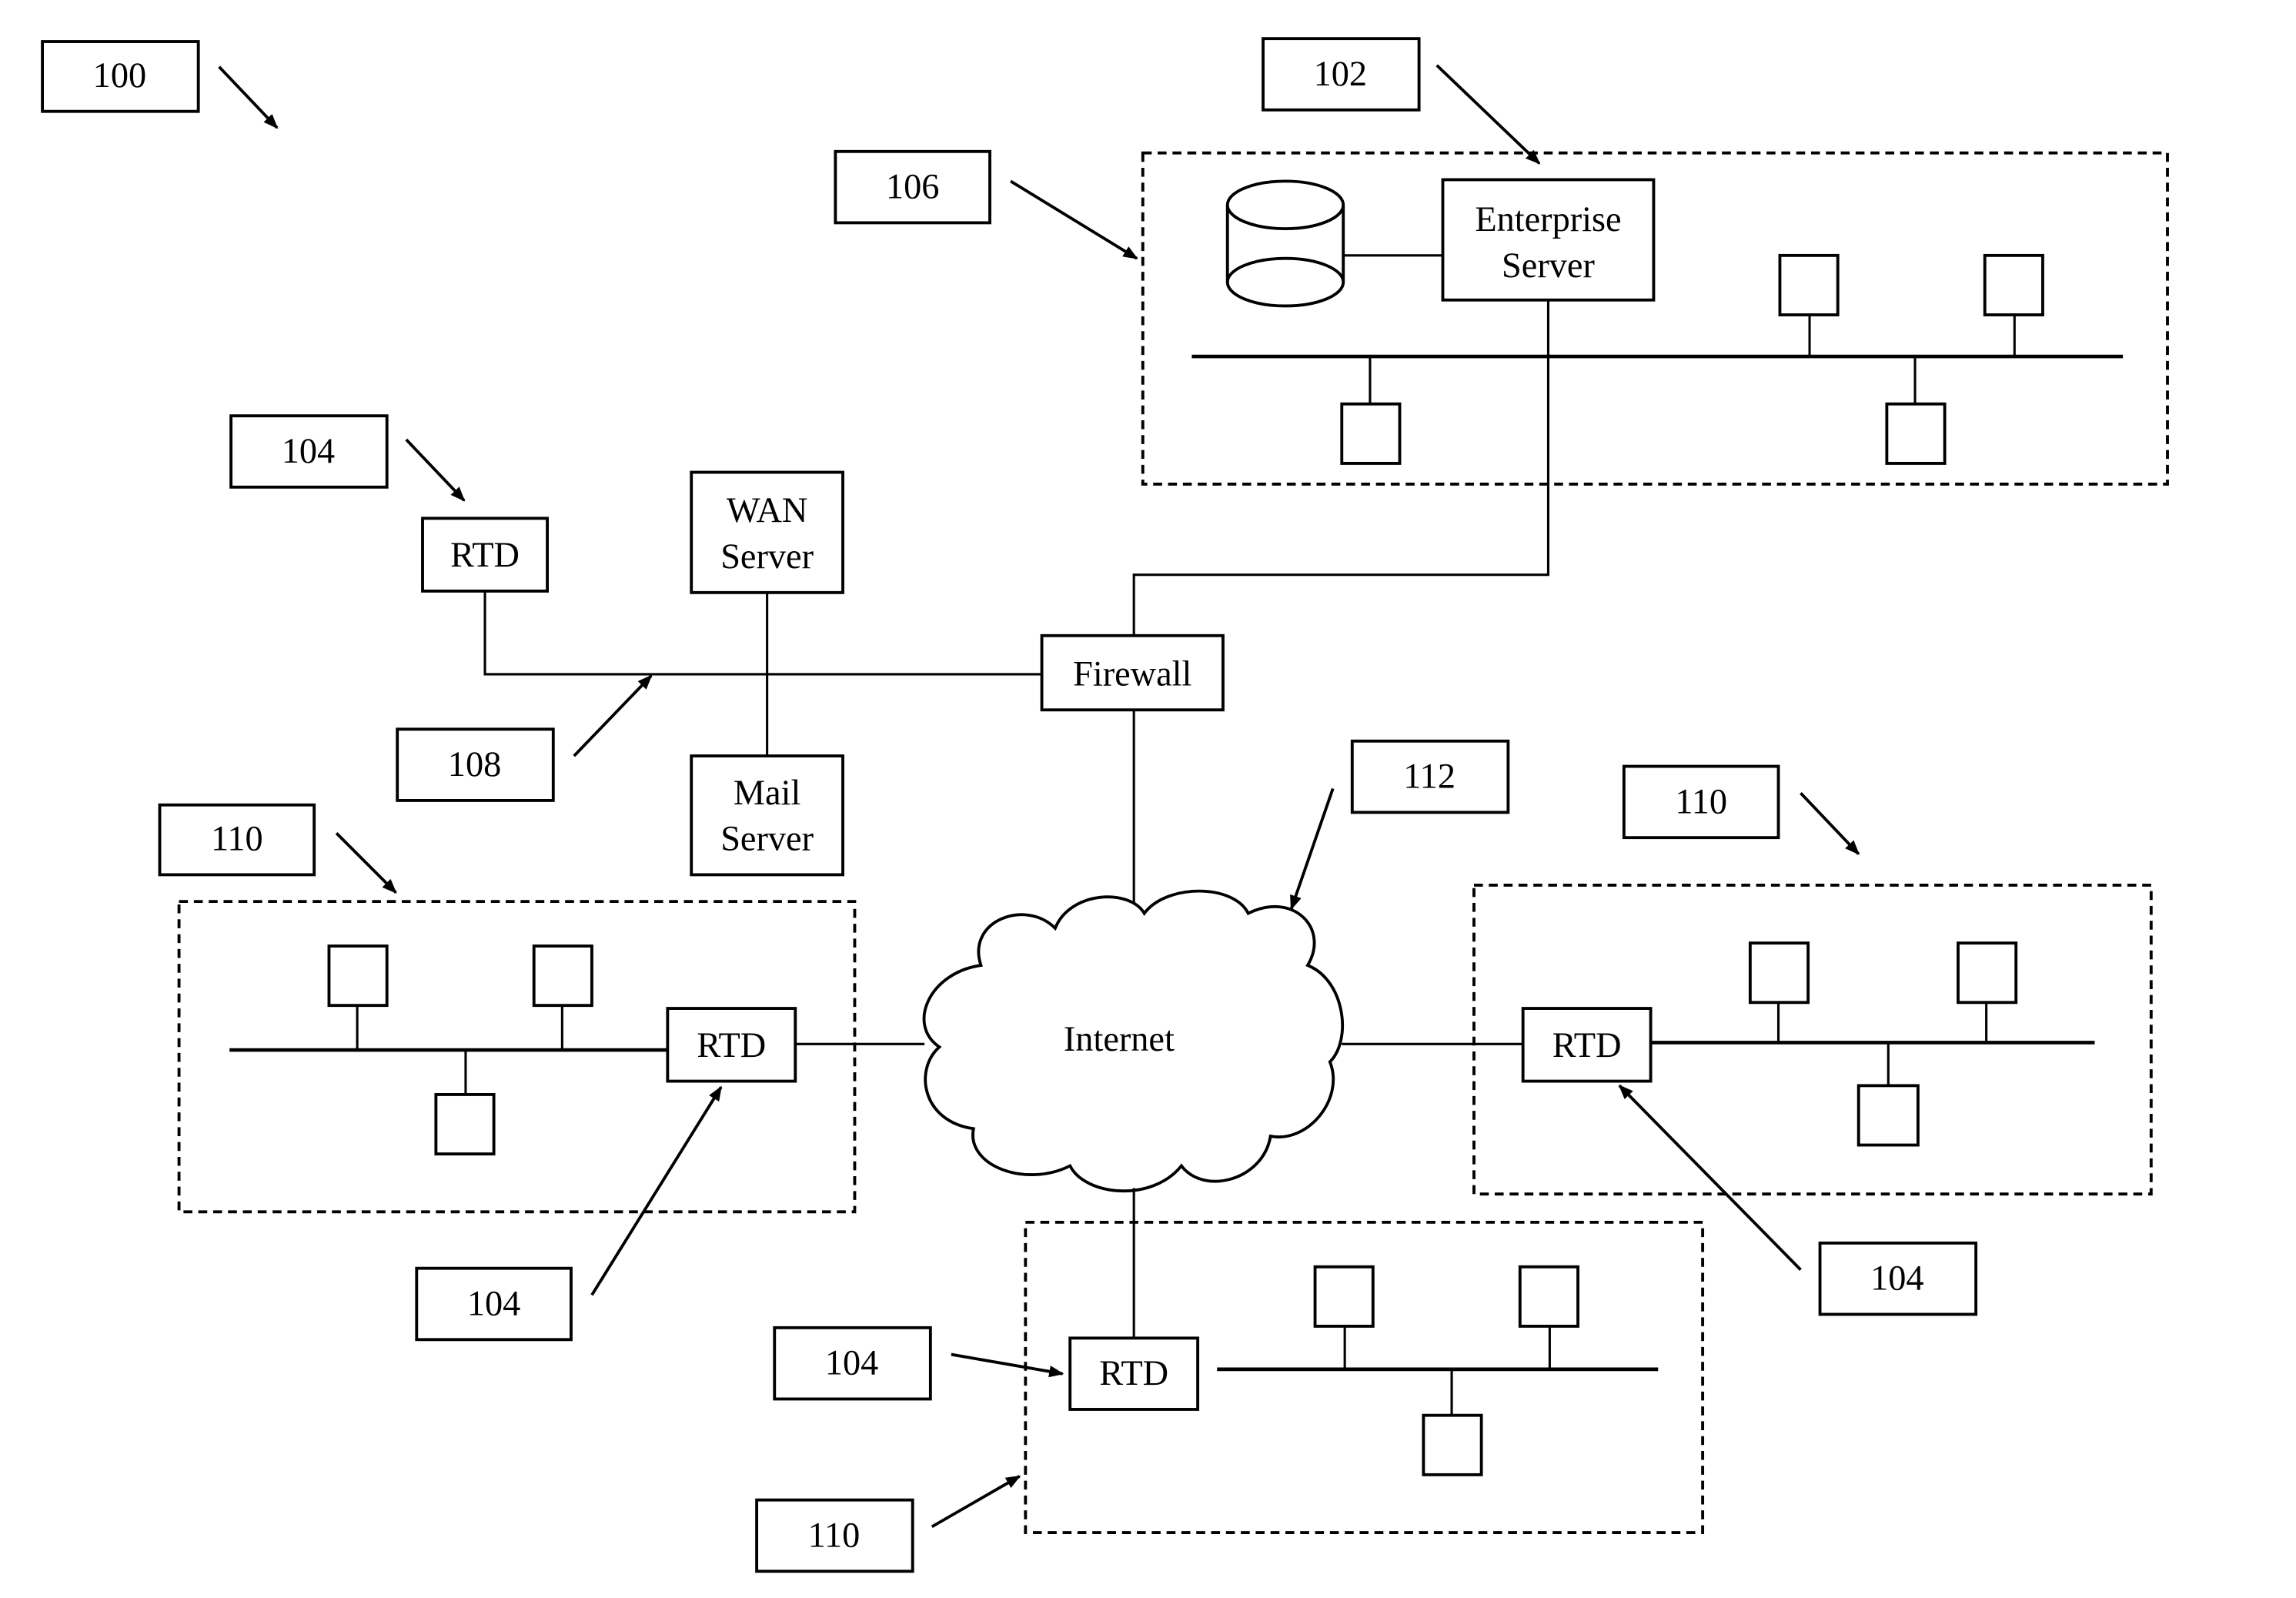 The width and height of the screenshot is (2296, 1598). Describe the element at coordinates (767, 793) in the screenshot. I see `svg-text: Mail` at that location.